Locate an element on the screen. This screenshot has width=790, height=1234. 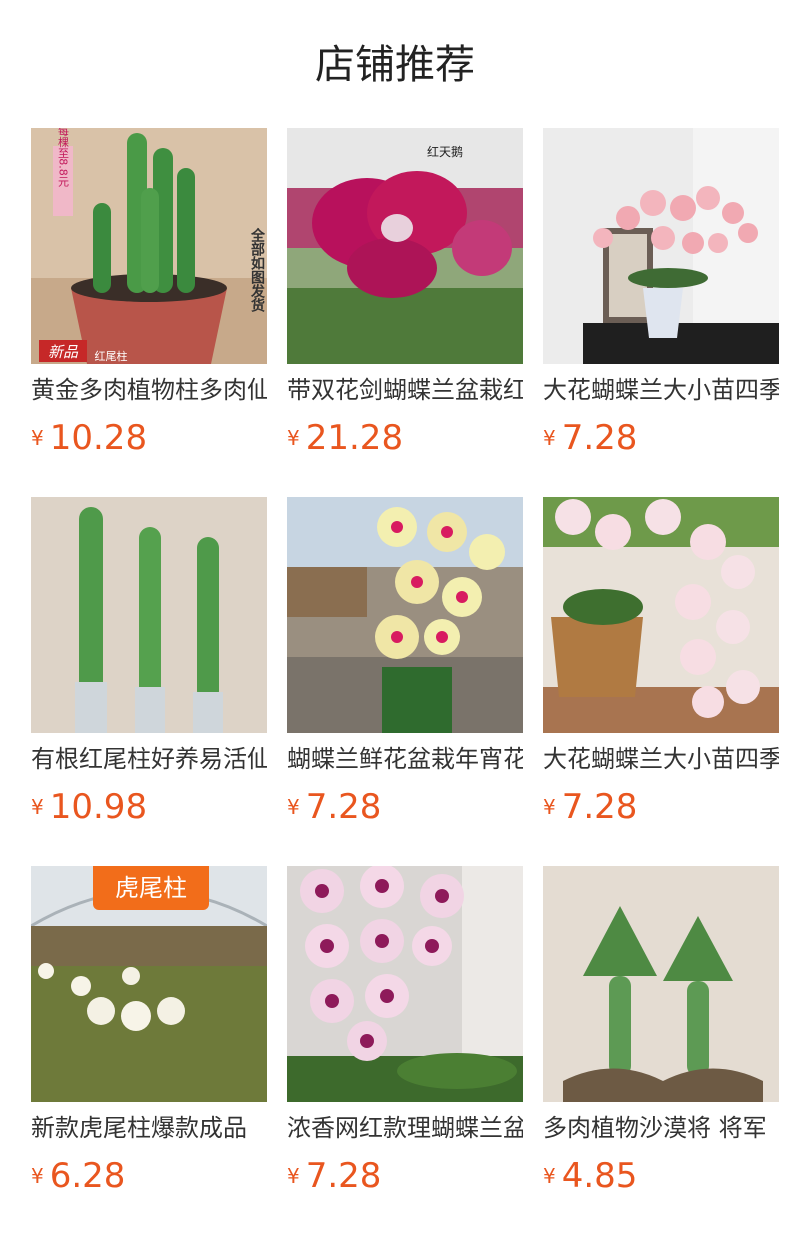
product-card: 有根红尾柱好养易活仙人柱 ¥10.98 is located at coordinates (149, 662).